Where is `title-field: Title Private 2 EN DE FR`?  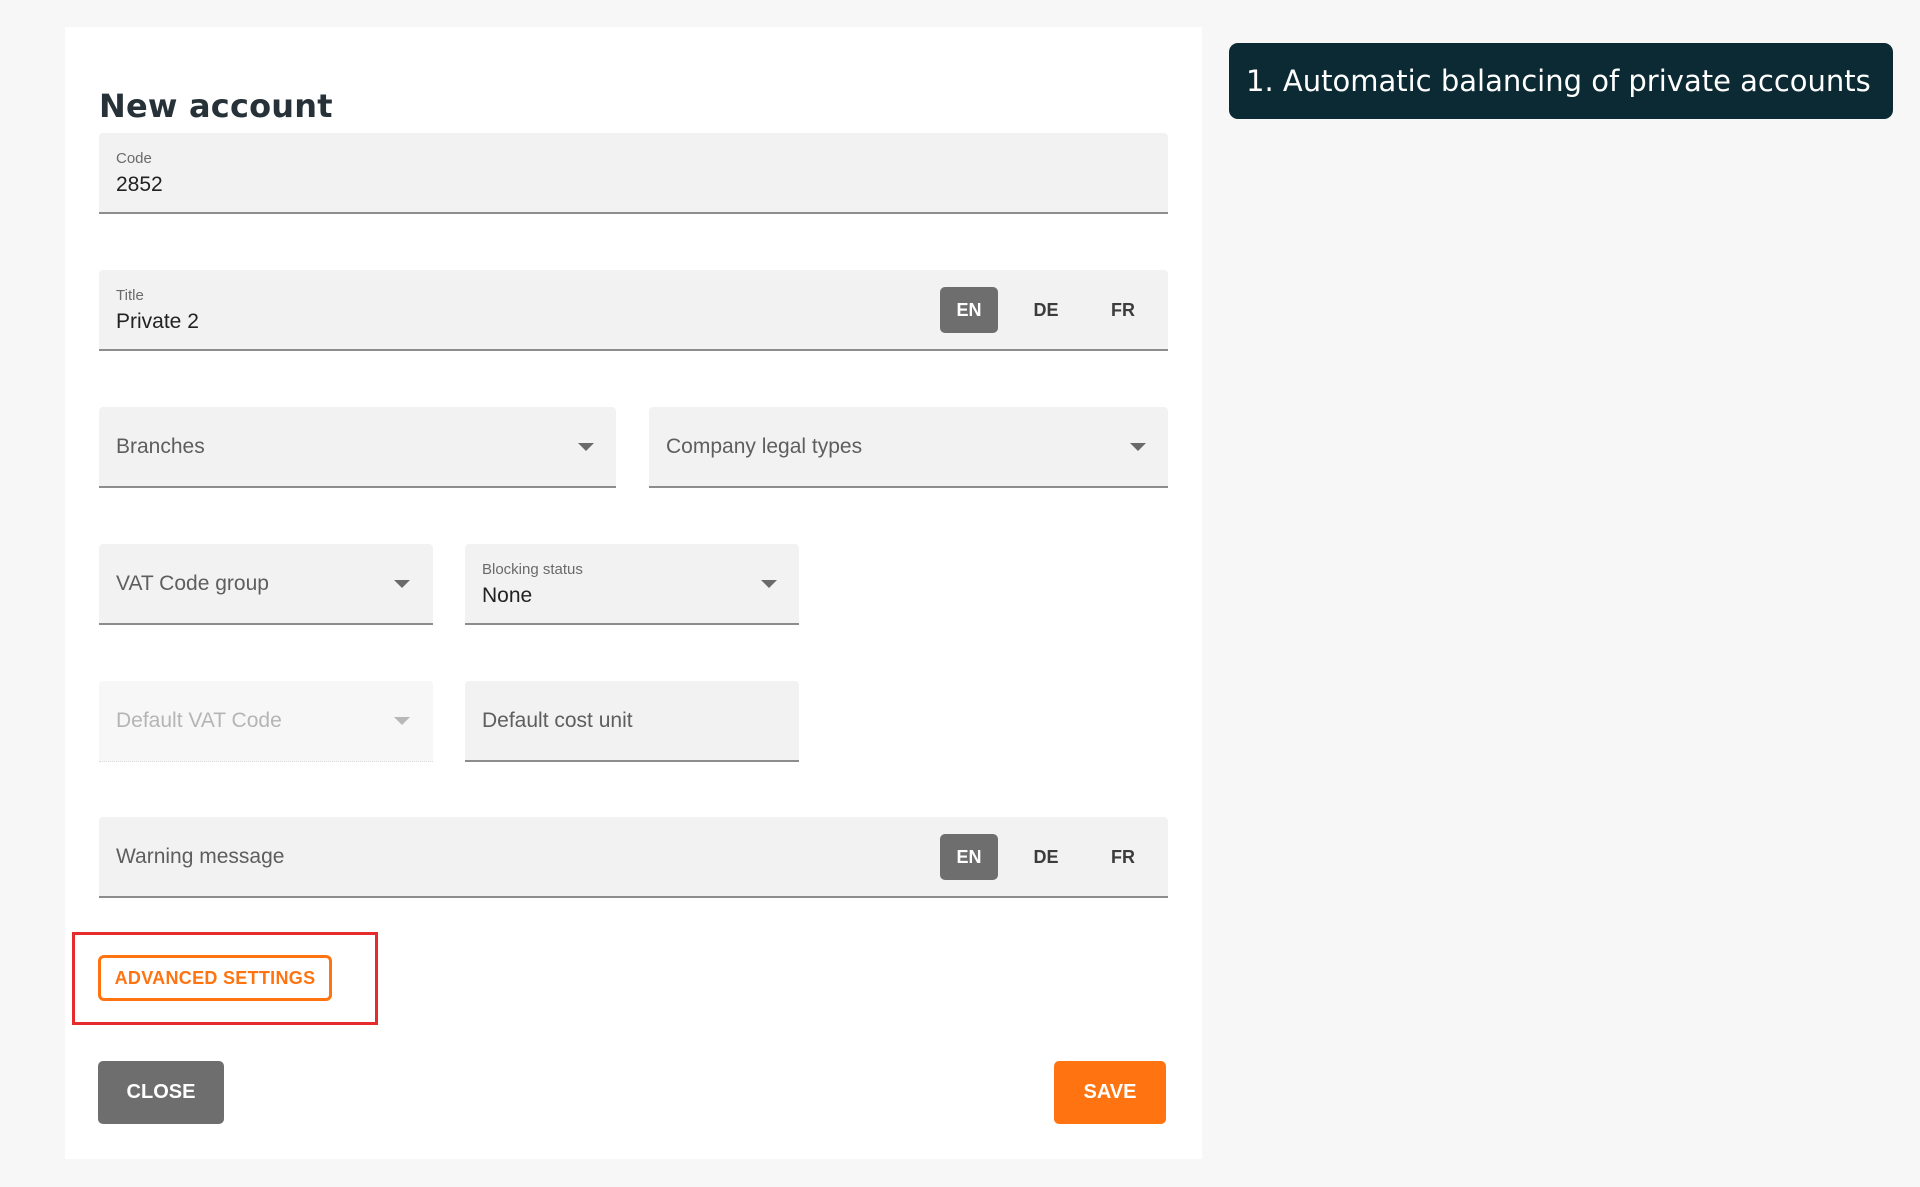
title-field: Title Private 2 EN DE FR is located at coordinates (633, 310).